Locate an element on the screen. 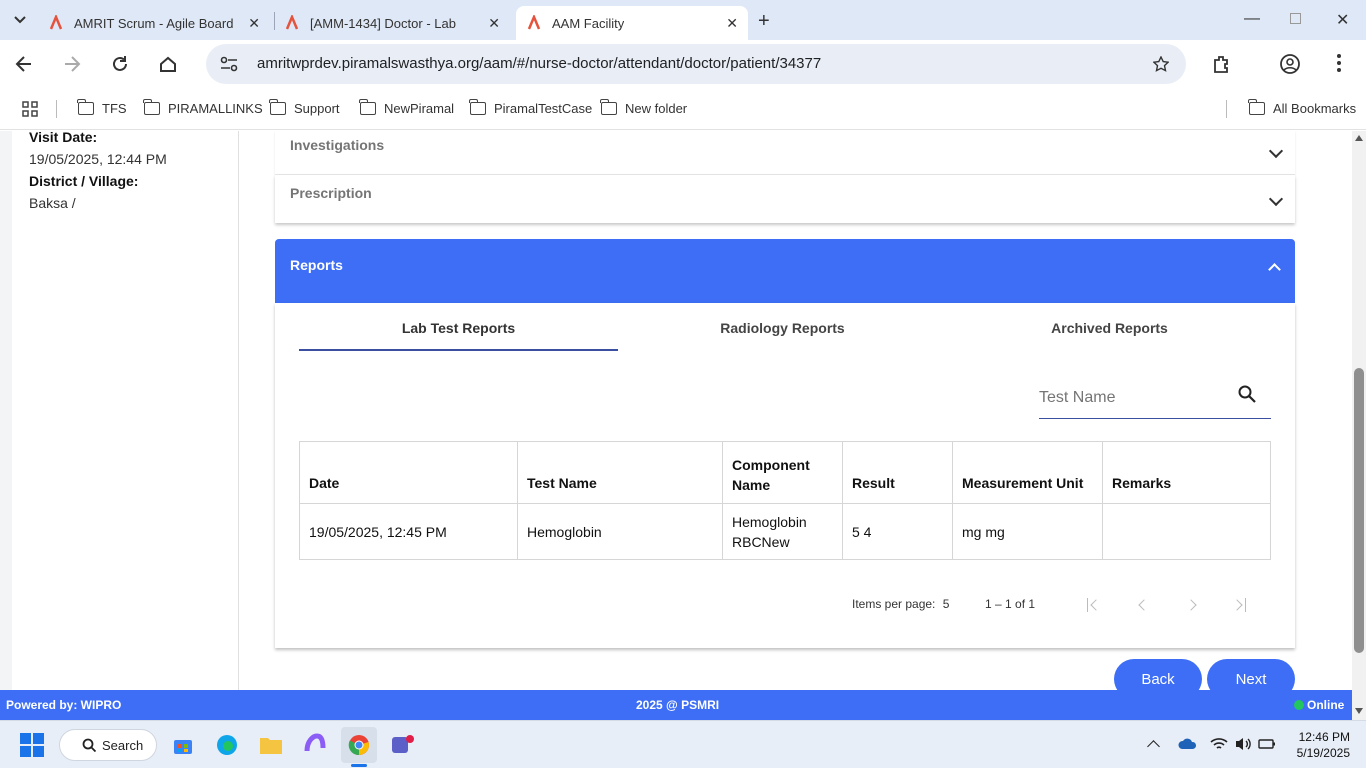  store-app is located at coordinates (183, 745).